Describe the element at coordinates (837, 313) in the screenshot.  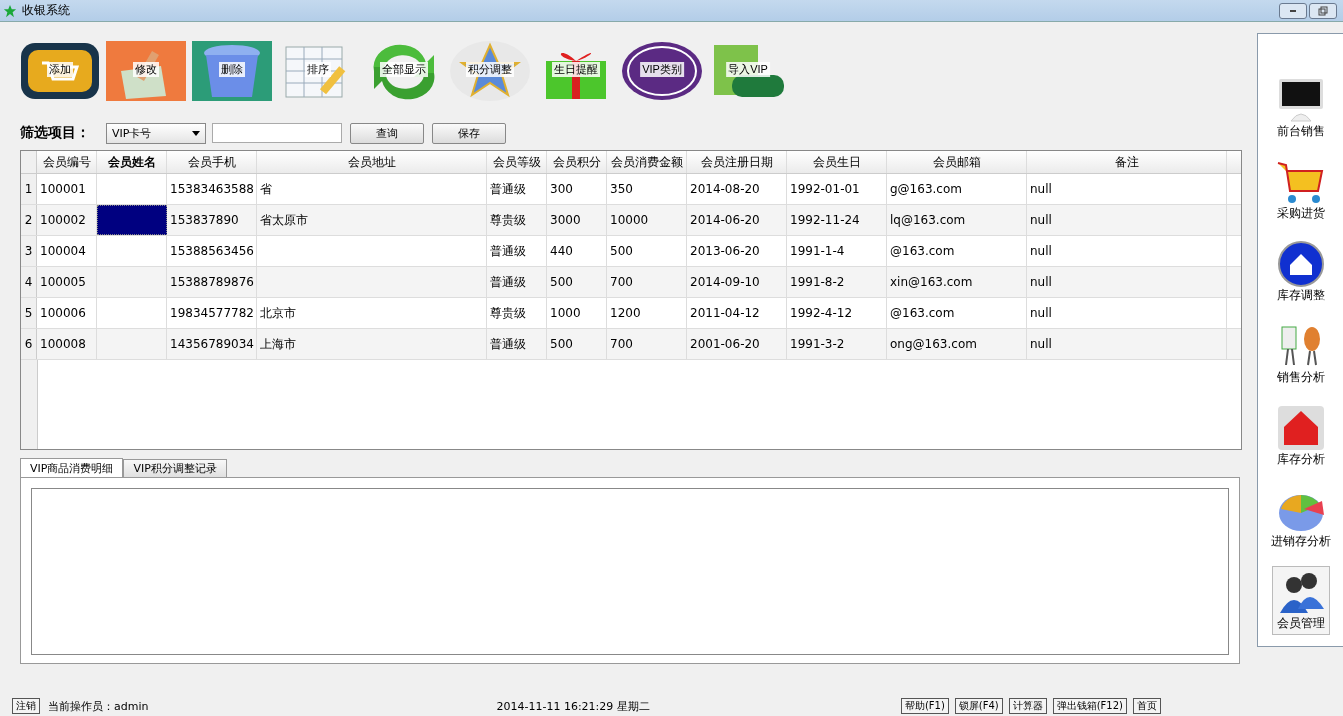
I see `table-cell: 1992-4-12` at that location.